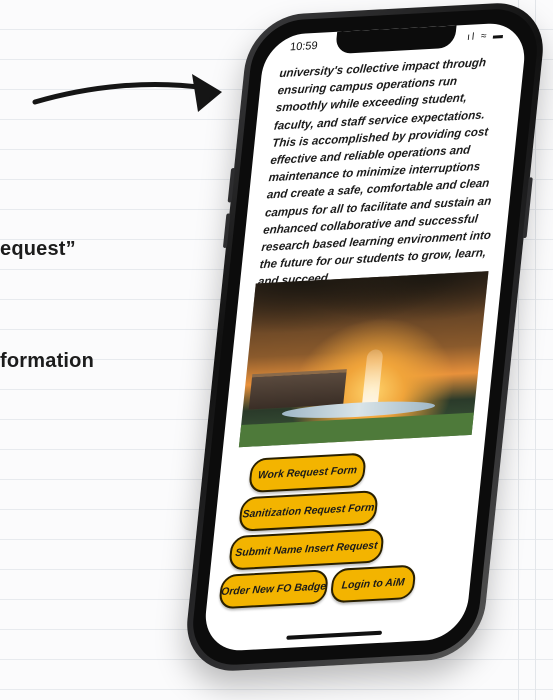 This screenshot has width=553, height=700. What do you see at coordinates (395, 40) in the screenshot?
I see `phone-notch` at bounding box center [395, 40].